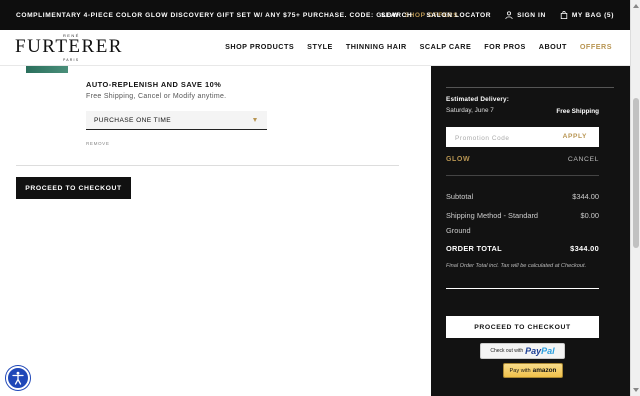 This screenshot has width=640, height=396. Describe the element at coordinates (577, 111) in the screenshot. I see `estimated-delivery-shipping: Free Shipping` at that location.